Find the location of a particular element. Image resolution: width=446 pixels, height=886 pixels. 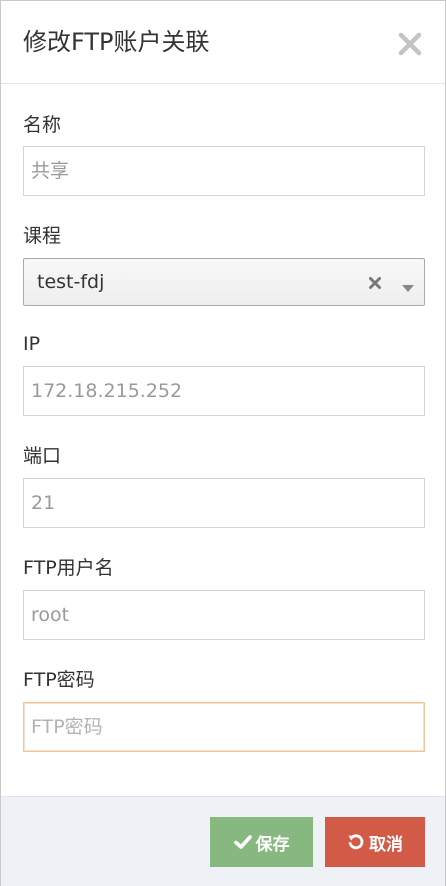

ftp-password-input is located at coordinates (224, 727).